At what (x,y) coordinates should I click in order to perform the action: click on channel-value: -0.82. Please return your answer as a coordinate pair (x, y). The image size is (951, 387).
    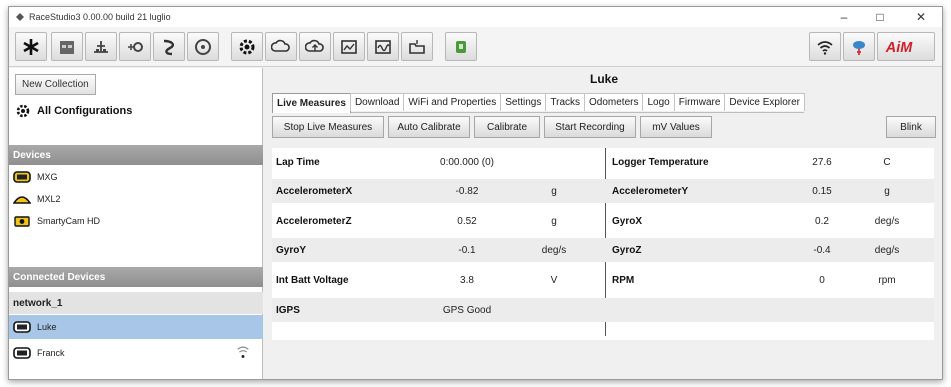
    Looking at the image, I should click on (467, 191).